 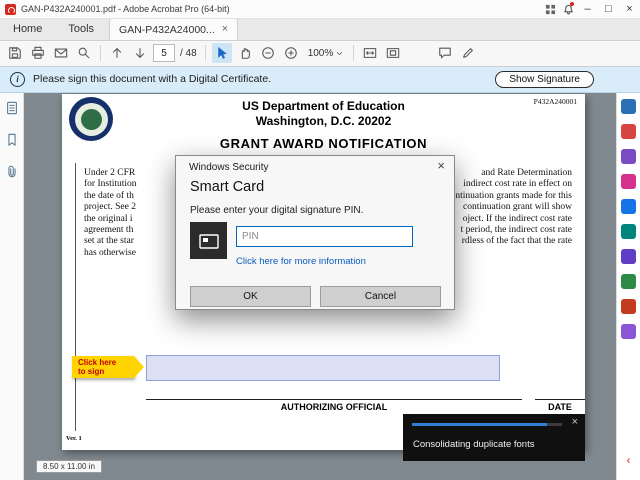 What do you see at coordinates (323, 121) in the screenshot?
I see `doc-title-line2: Washington, D.C. 20202` at bounding box center [323, 121].